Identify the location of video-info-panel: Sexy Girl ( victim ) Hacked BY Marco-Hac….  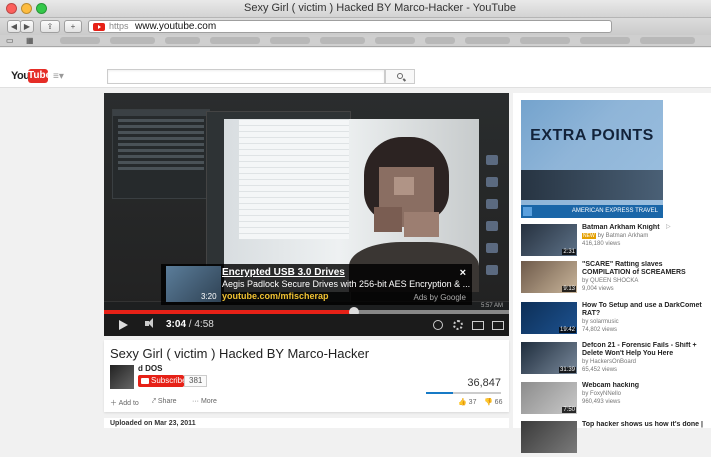
(306, 376).